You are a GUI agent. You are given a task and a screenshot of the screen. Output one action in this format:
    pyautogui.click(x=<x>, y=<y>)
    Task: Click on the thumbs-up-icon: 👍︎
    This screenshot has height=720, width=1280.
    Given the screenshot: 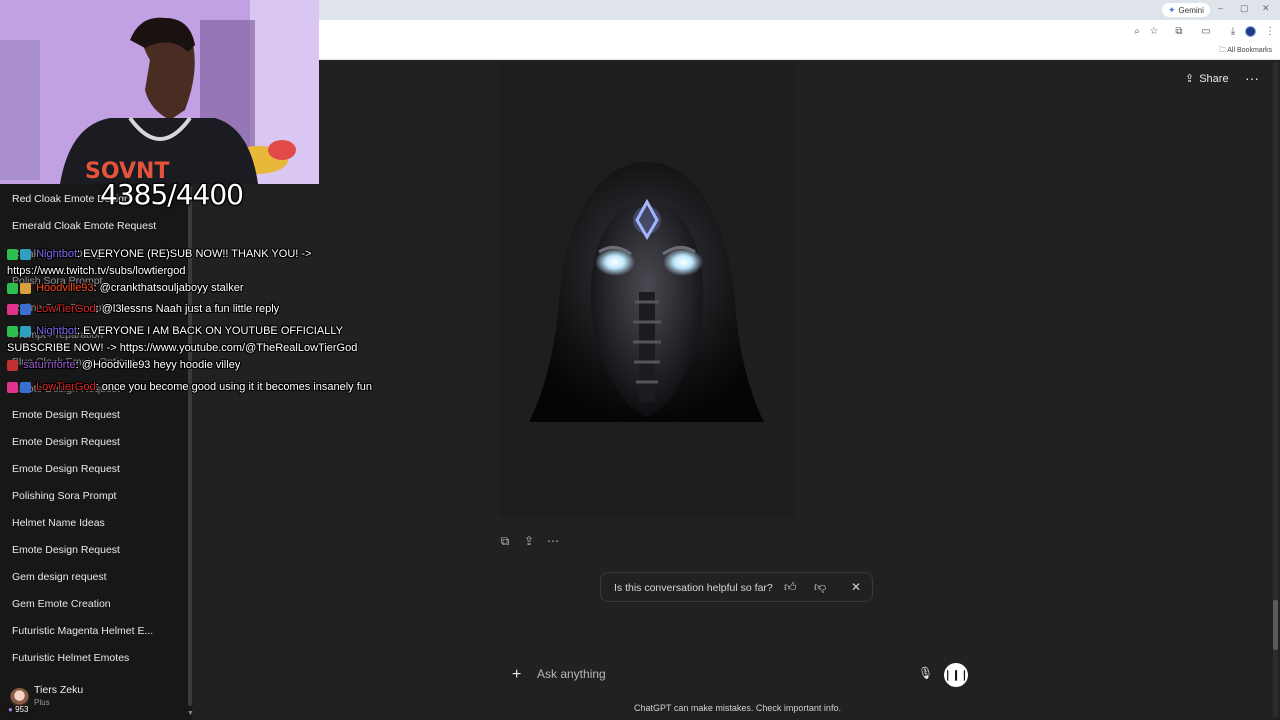 What is the action you would take?
    pyautogui.click(x=790, y=587)
    